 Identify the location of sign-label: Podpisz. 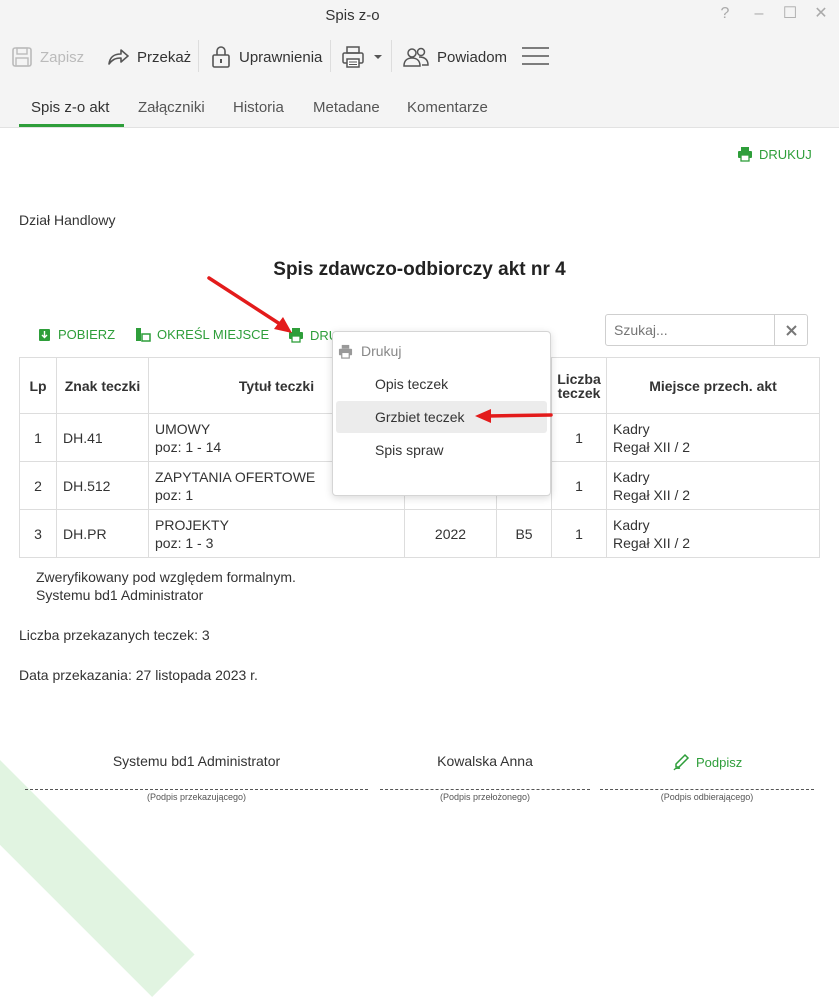
(719, 762).